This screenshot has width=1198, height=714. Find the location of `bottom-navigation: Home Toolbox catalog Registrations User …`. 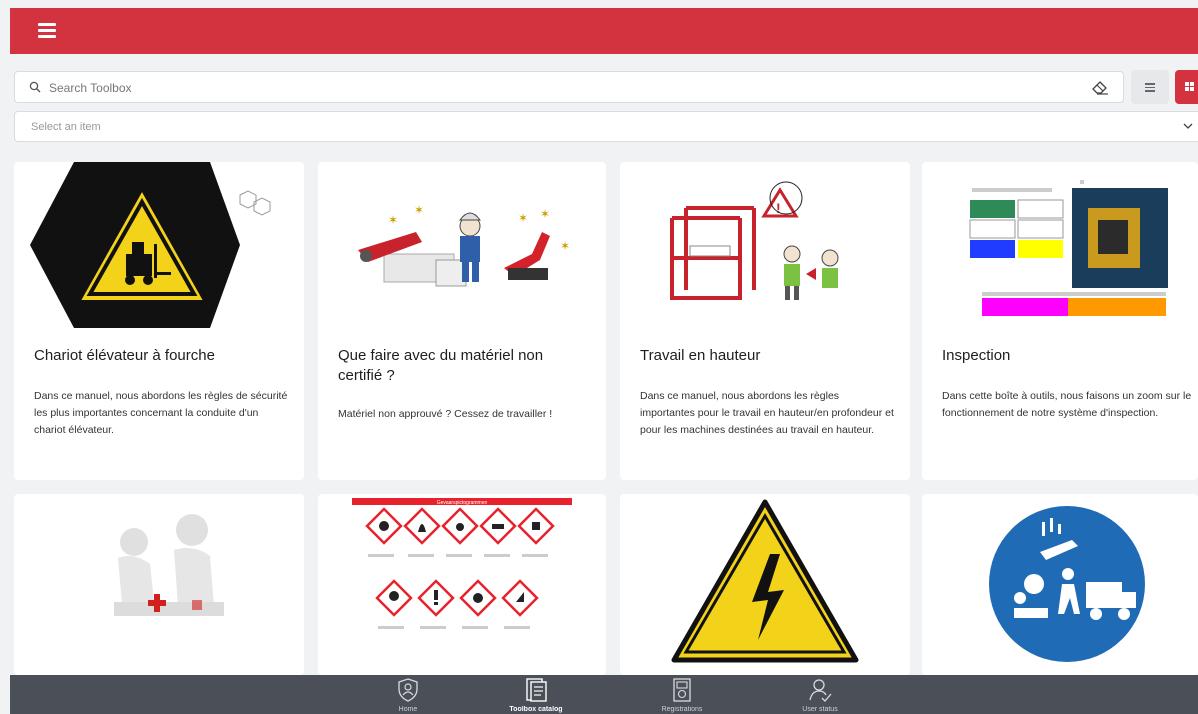

bottom-navigation: Home Toolbox catalog Registrations User … is located at coordinates (604, 694).